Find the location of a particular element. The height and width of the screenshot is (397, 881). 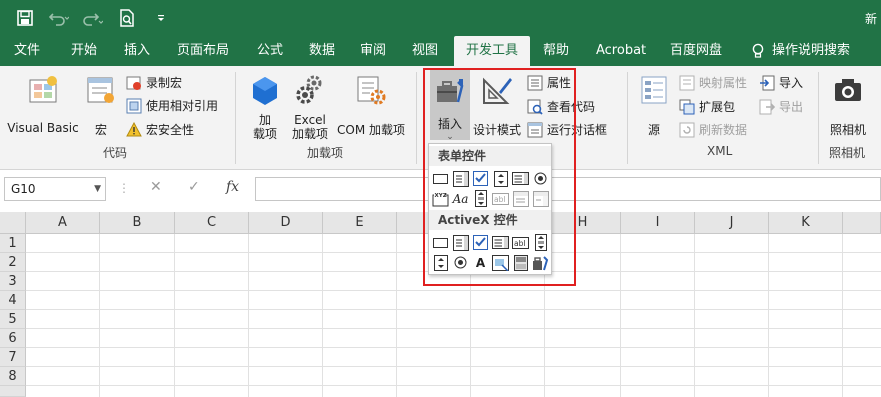

tell-me-search: 操作说明搜索 is located at coordinates (801, 51).